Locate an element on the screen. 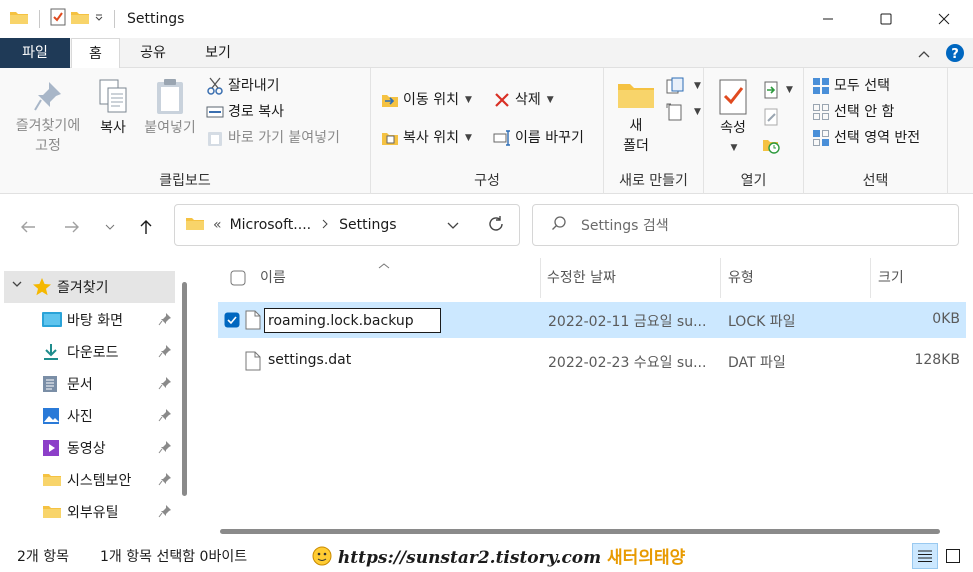 The image size is (973, 572). nav-item-pictures: 사진 is located at coordinates (88, 416).